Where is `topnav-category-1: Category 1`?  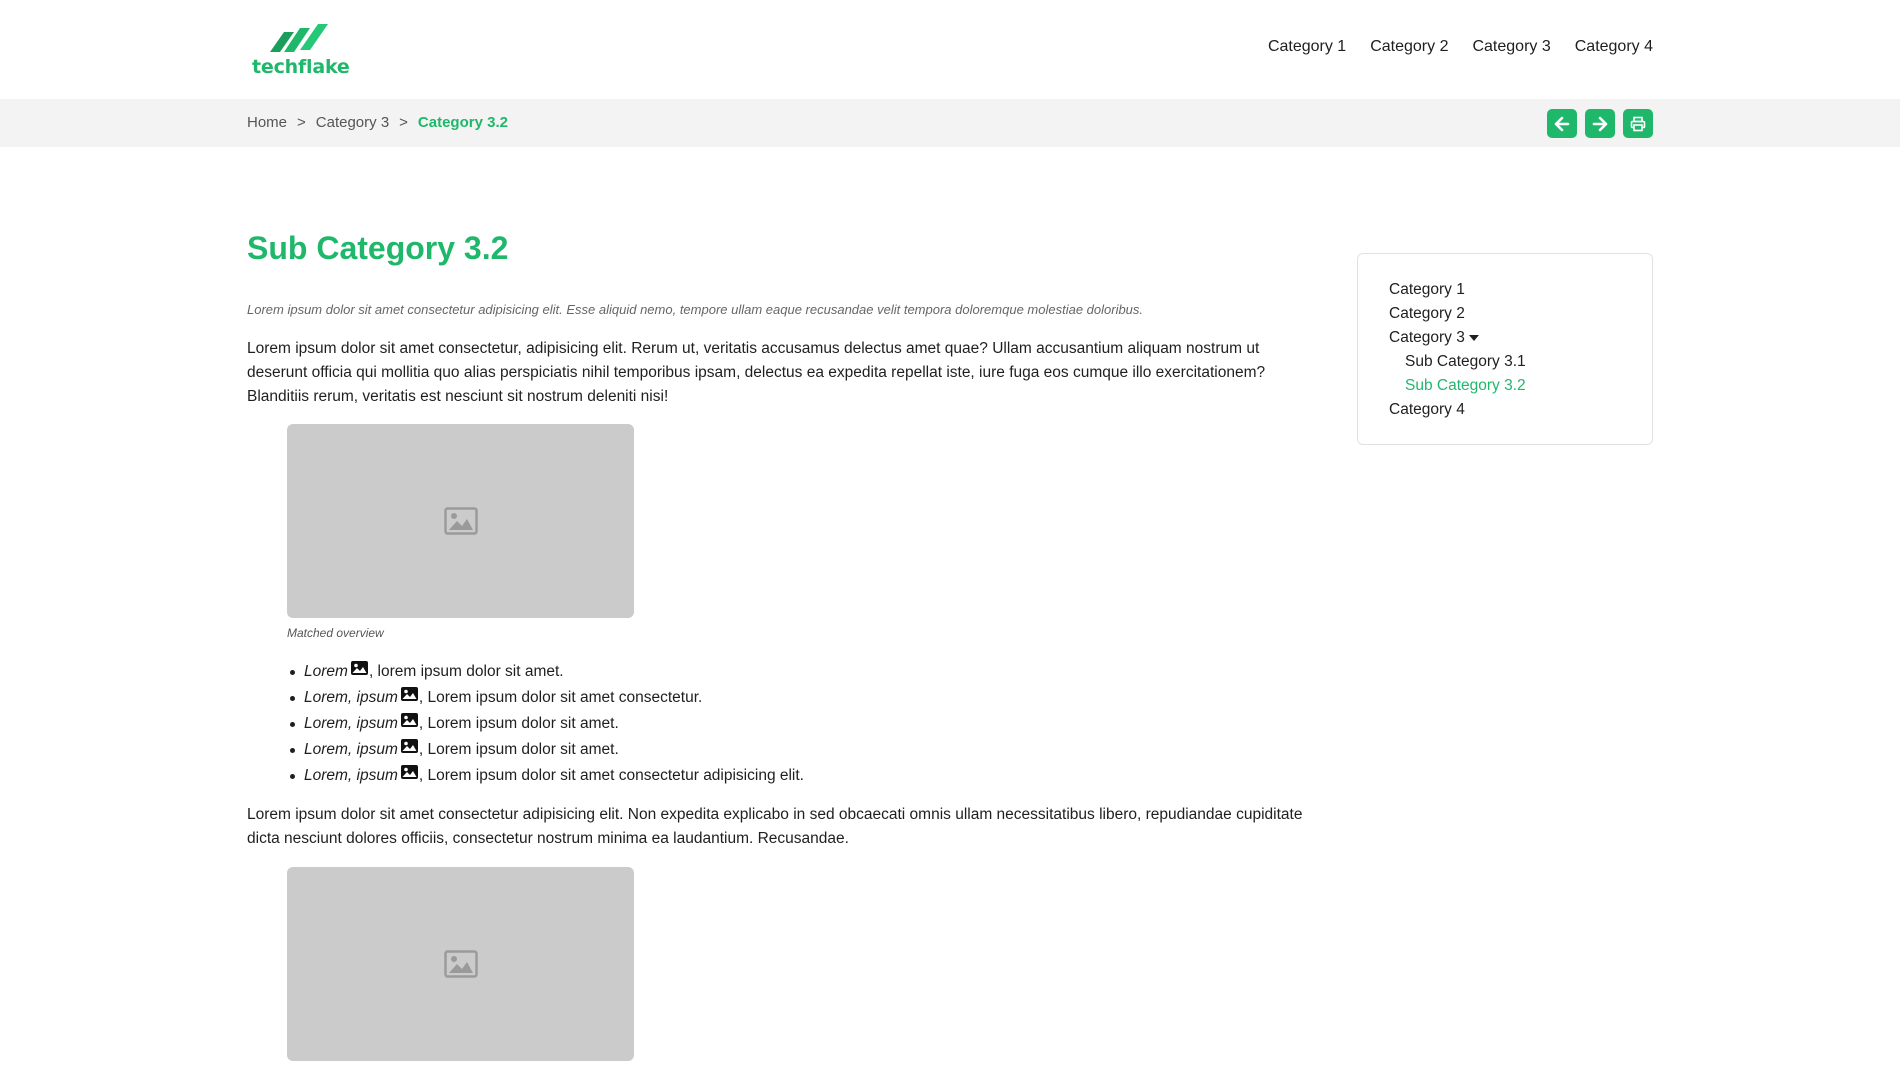 topnav-category-1: Category 1 is located at coordinates (1307, 47).